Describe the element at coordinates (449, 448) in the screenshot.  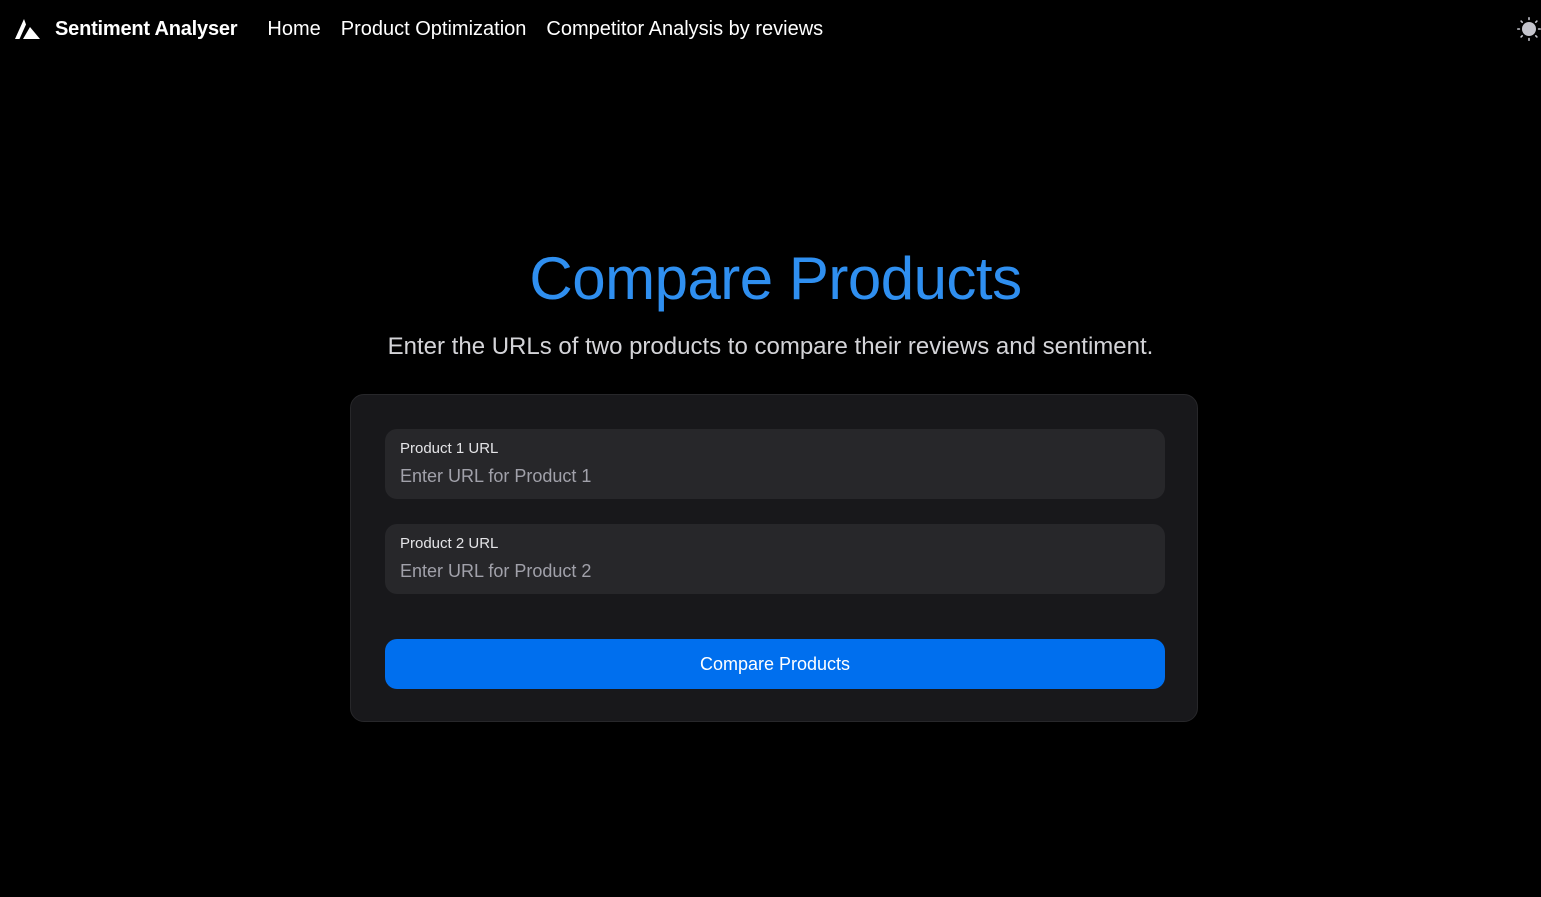
I see `product-1-url-label: Product 1 URL` at that location.